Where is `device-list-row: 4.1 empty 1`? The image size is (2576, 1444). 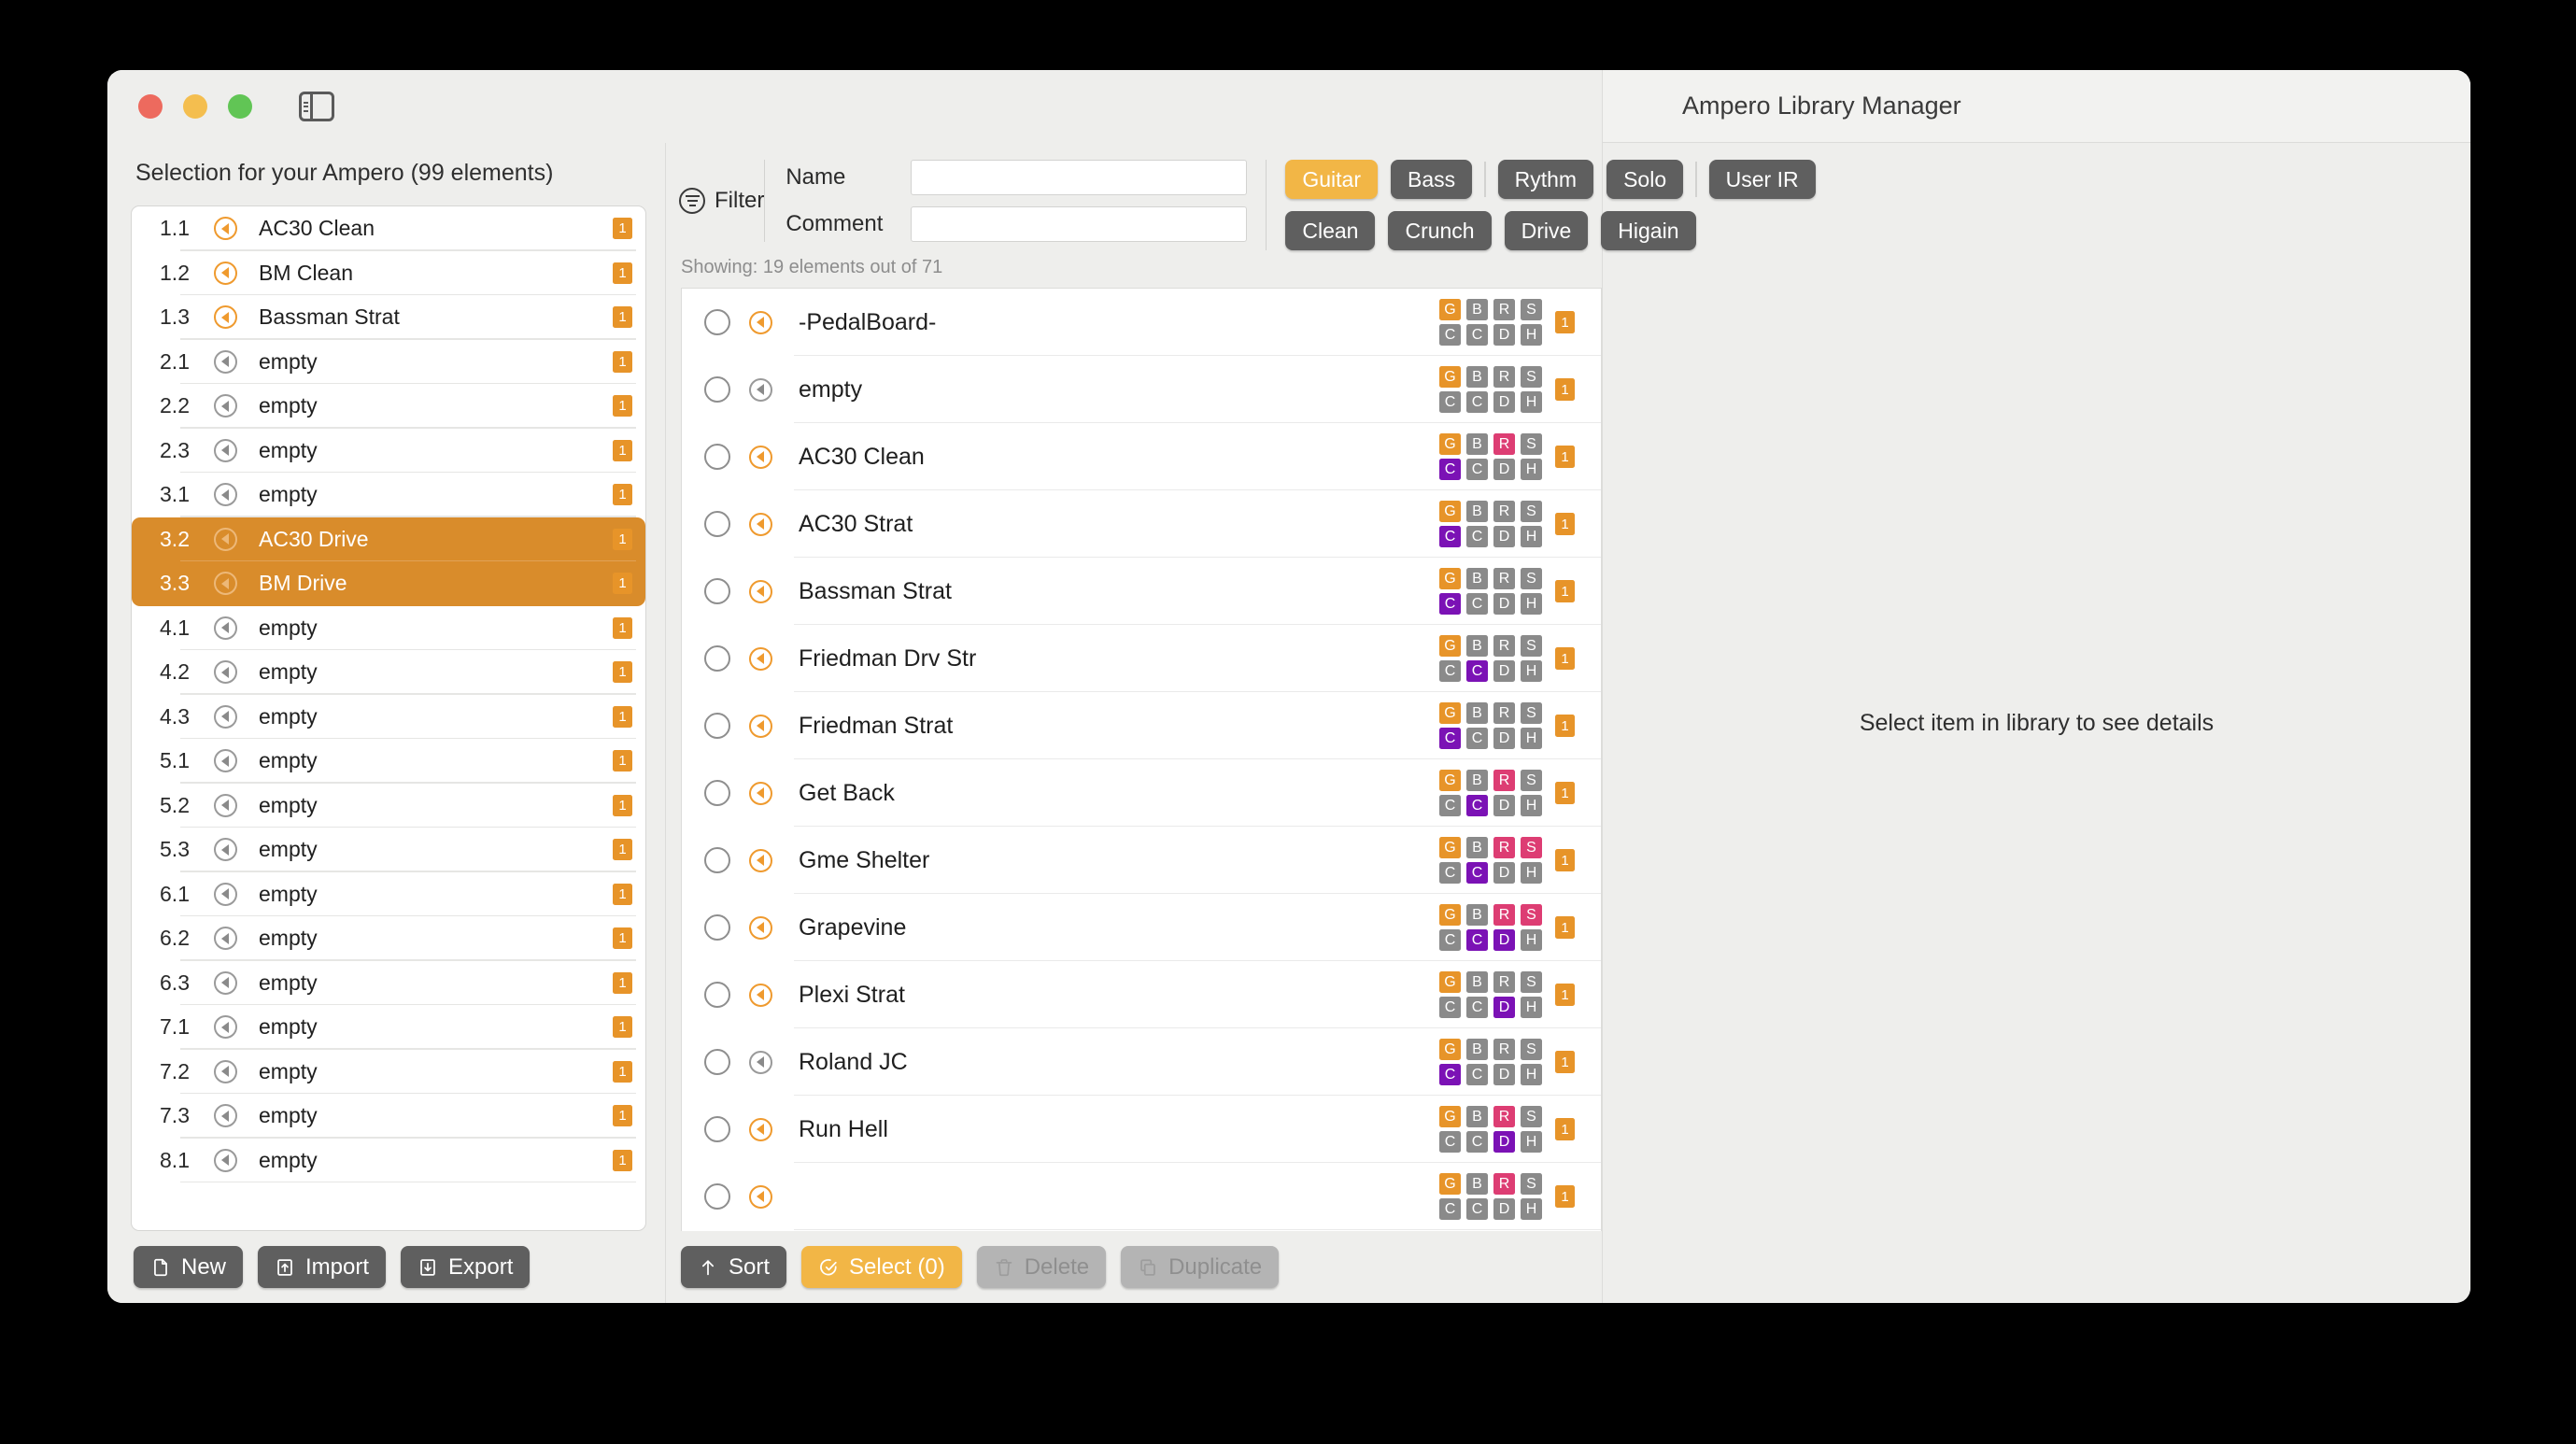 device-list-row: 4.1 empty 1 is located at coordinates (388, 628).